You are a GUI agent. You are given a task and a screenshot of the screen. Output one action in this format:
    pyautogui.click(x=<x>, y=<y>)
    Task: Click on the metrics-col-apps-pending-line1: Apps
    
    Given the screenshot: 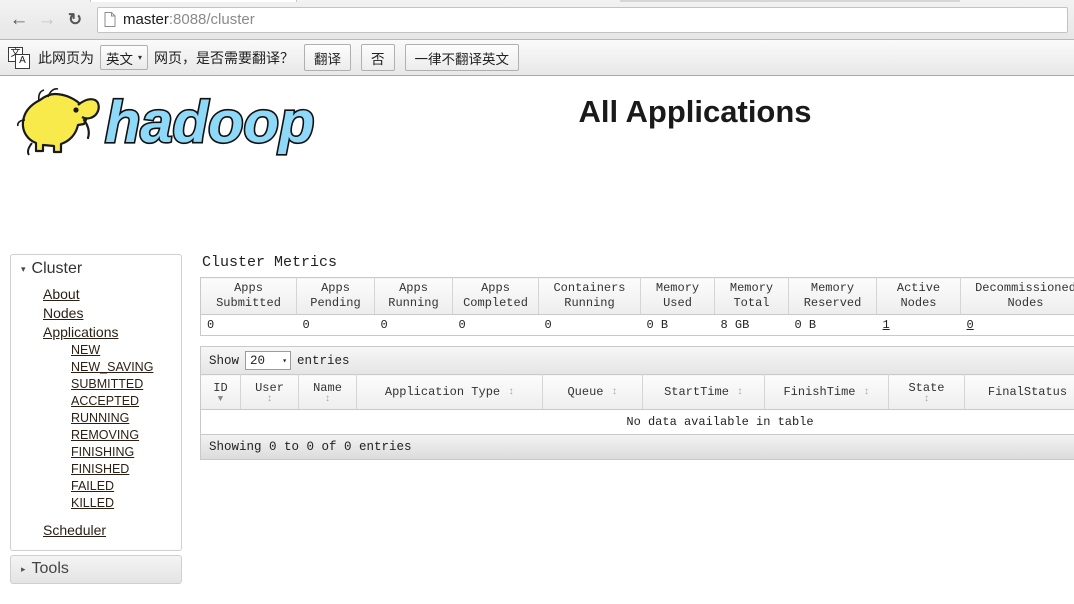 What is the action you would take?
    pyautogui.click(x=335, y=288)
    